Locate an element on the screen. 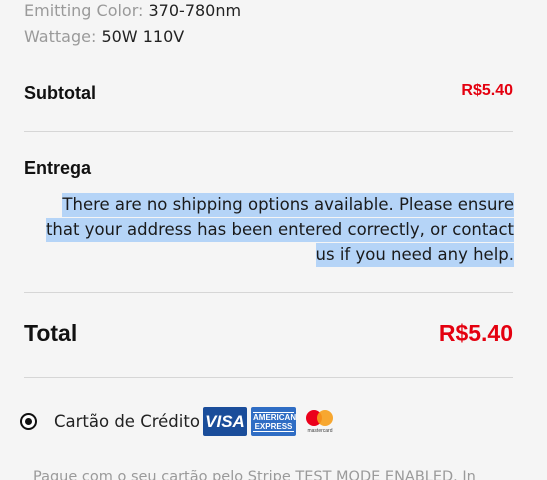  product-attribute-wattage: Wattage: 50W 110V is located at coordinates (104, 37).